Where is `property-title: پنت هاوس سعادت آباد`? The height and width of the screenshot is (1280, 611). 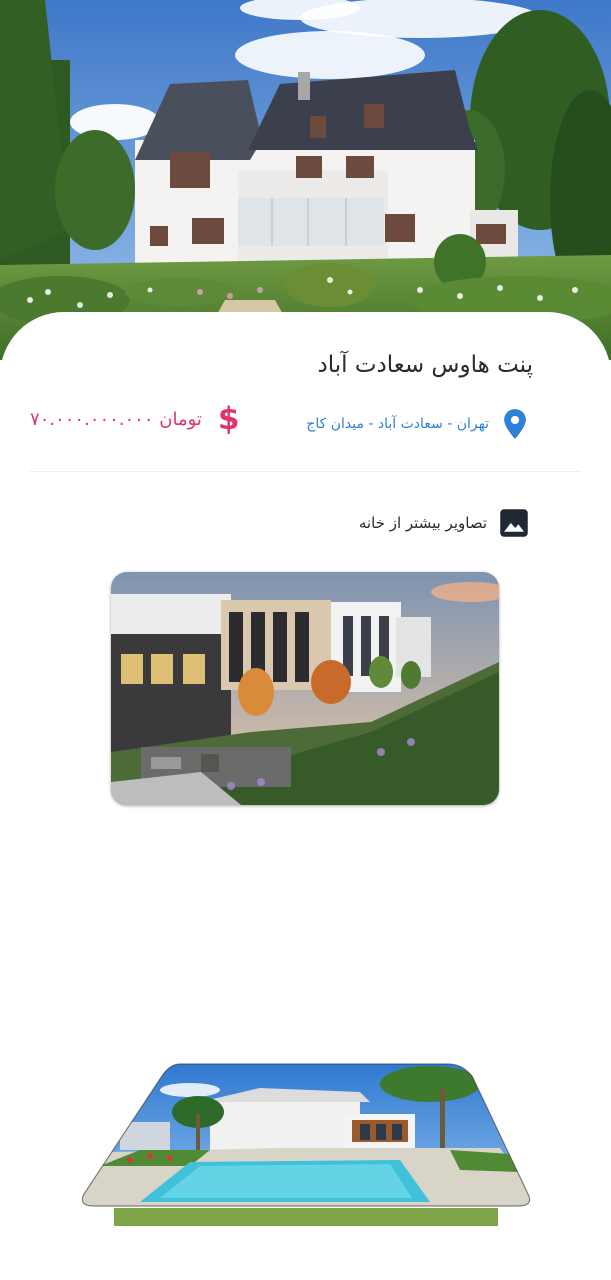 property-title: پنت هاوس سعادت آباد is located at coordinates (425, 365).